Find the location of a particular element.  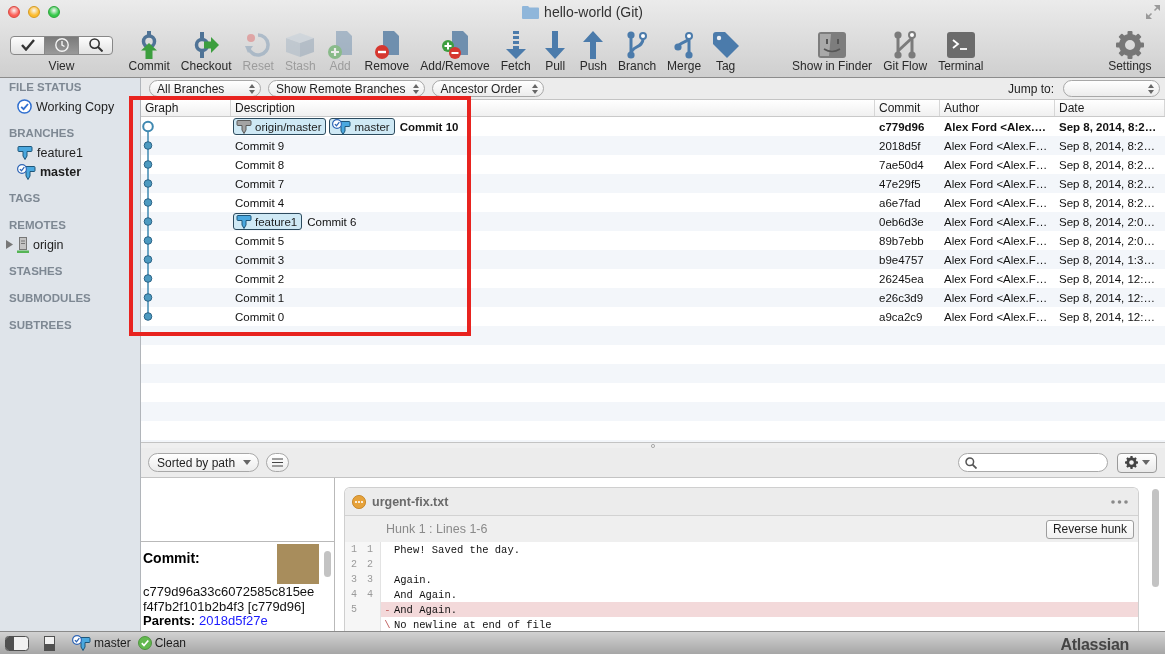

column-header: Date is located at coordinates (1110, 108).